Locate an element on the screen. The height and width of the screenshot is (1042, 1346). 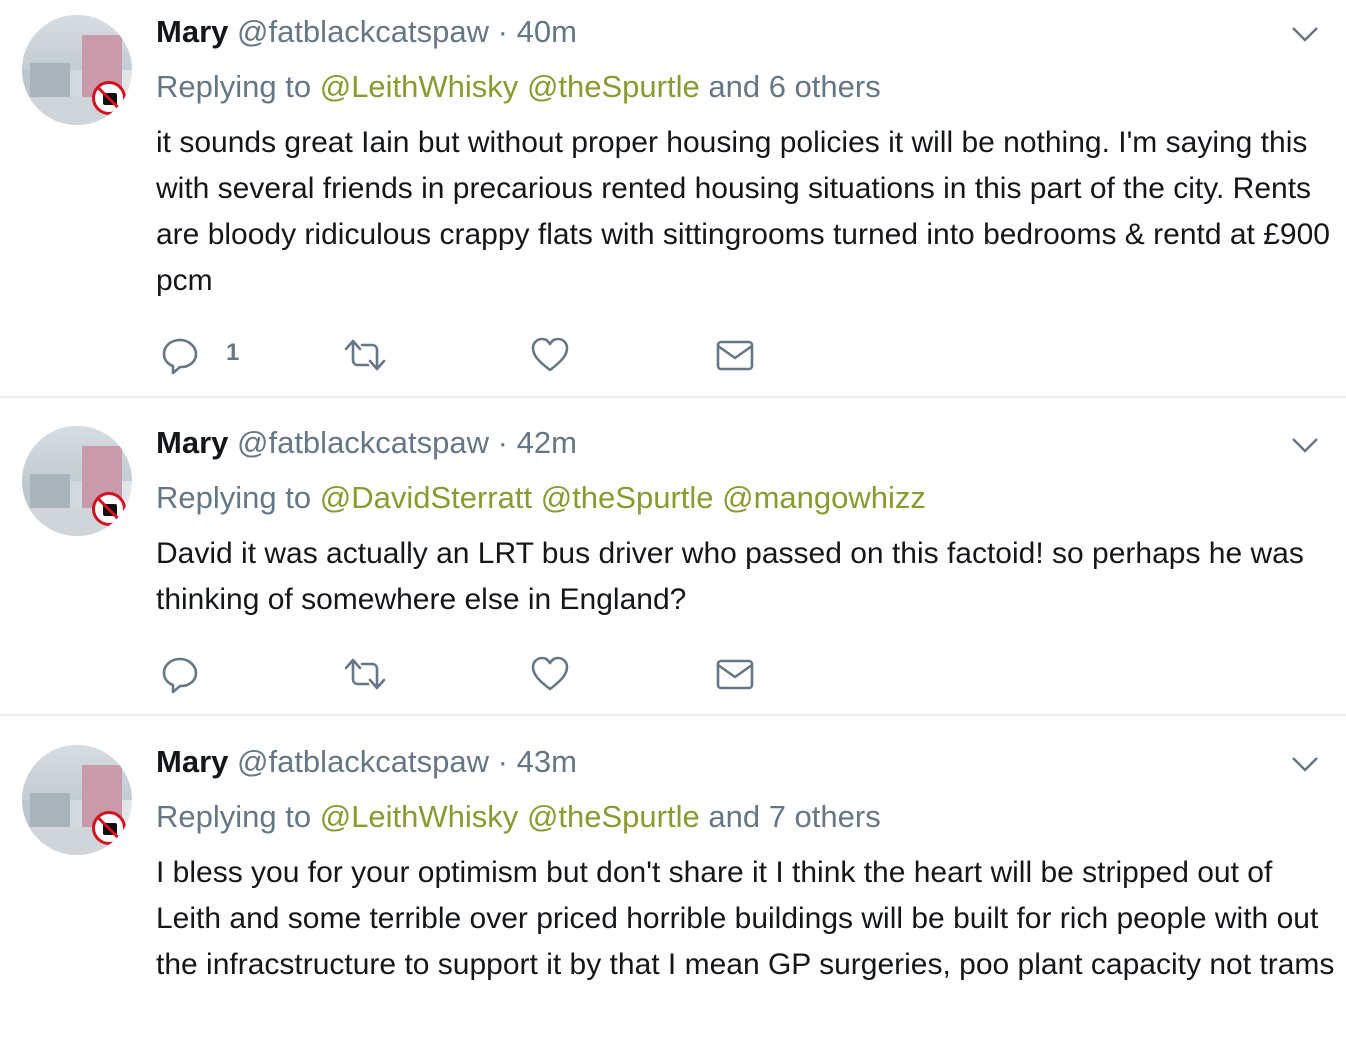
reply-button is located at coordinates (180, 674).